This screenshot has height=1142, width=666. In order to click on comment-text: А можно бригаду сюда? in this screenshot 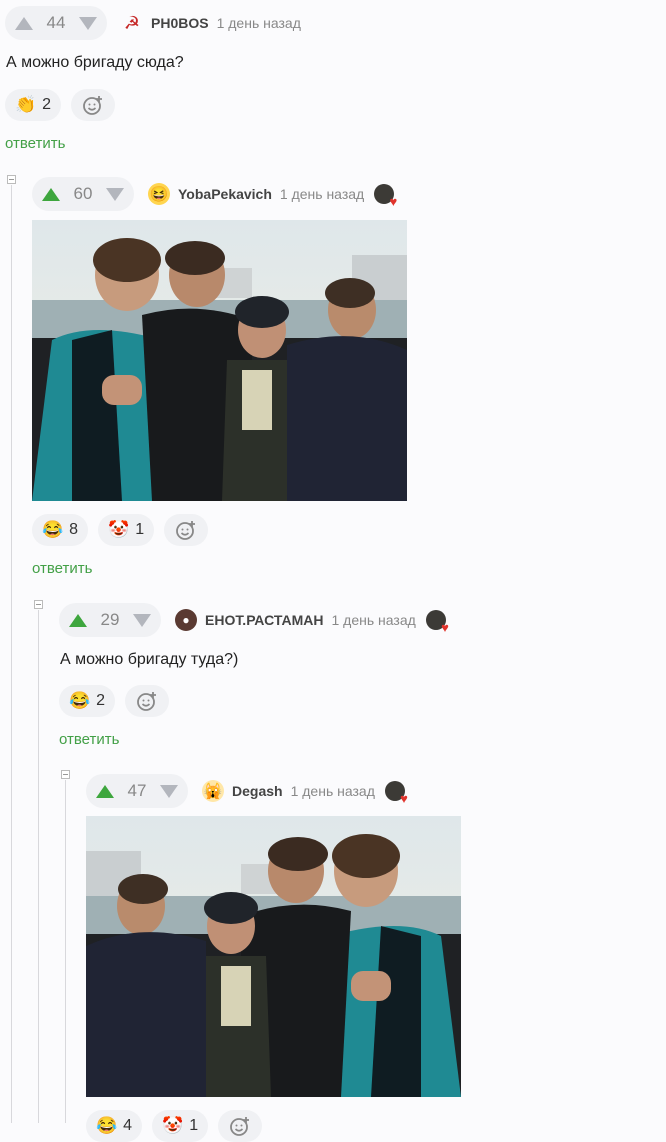, I will do `click(95, 62)`.